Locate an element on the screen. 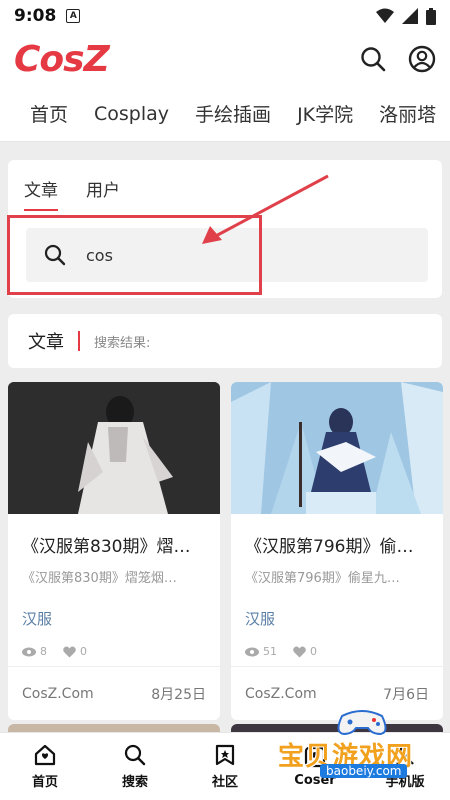 The height and width of the screenshot is (800, 450). bottom-nav-community: 社区 is located at coordinates (225, 766).